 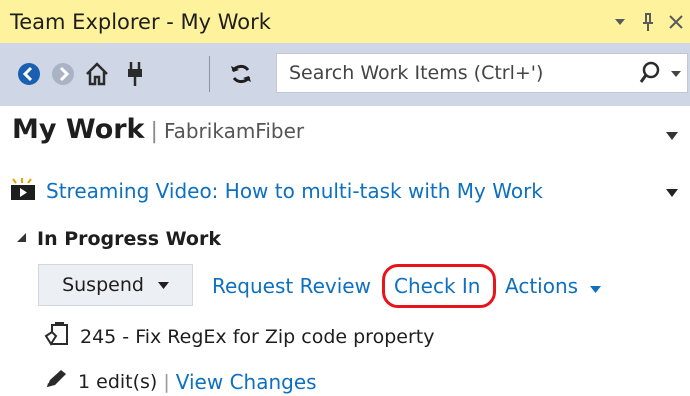 What do you see at coordinates (135, 74) in the screenshot?
I see `connect-icon` at bounding box center [135, 74].